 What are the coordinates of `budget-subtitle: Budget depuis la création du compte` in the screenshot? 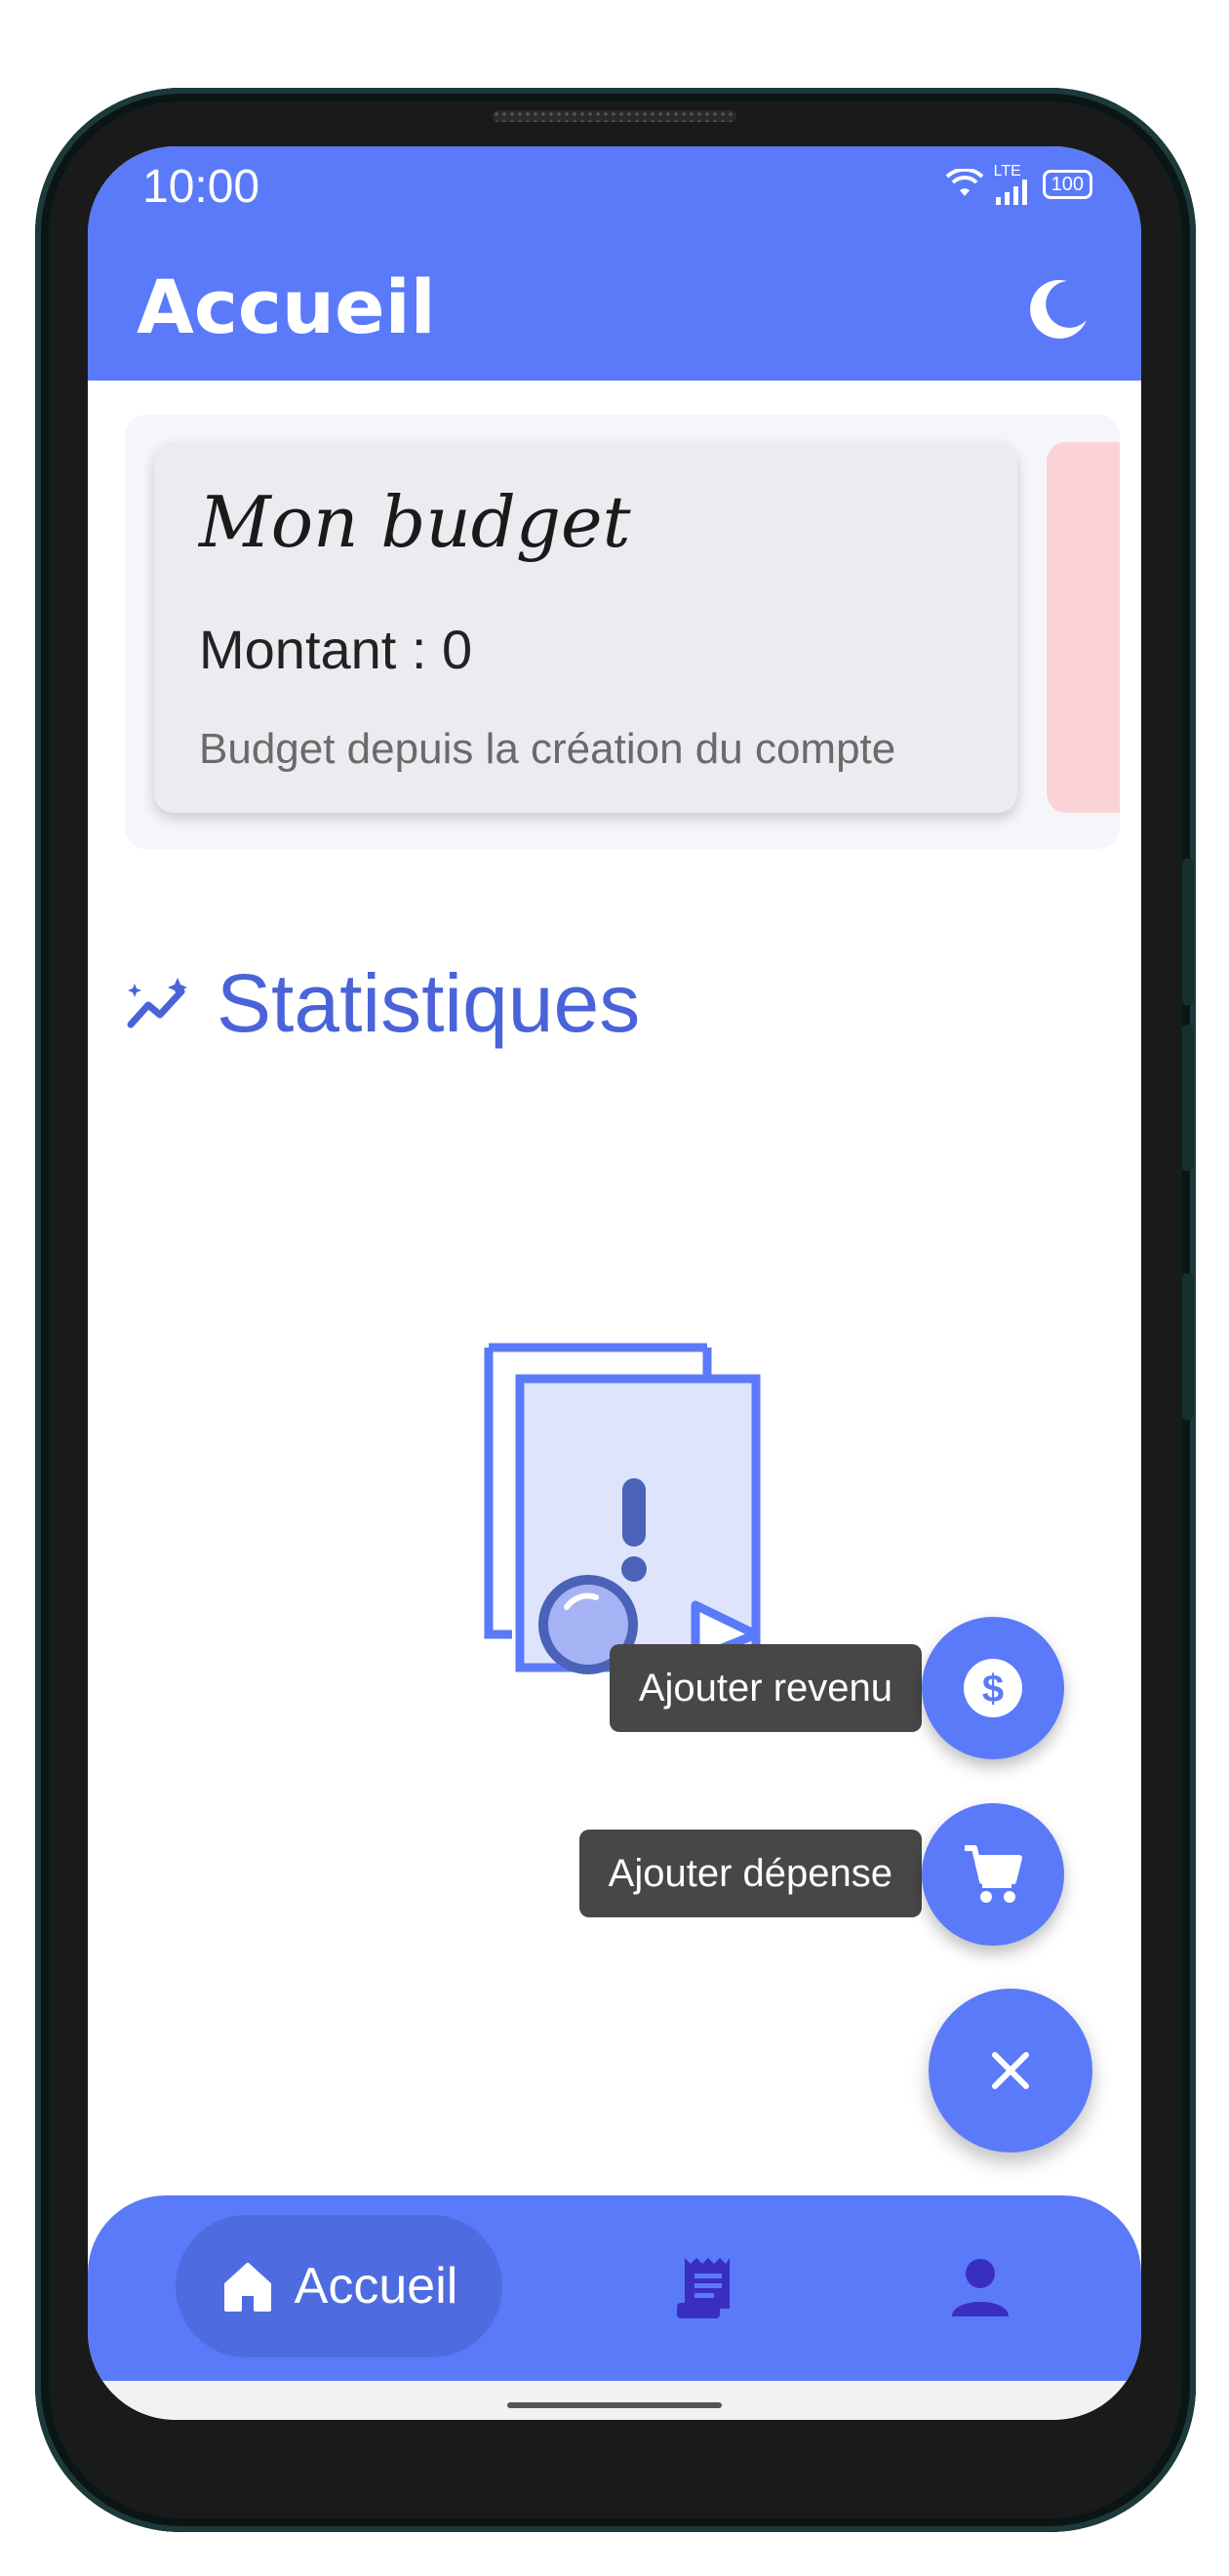 It's located at (547, 749).